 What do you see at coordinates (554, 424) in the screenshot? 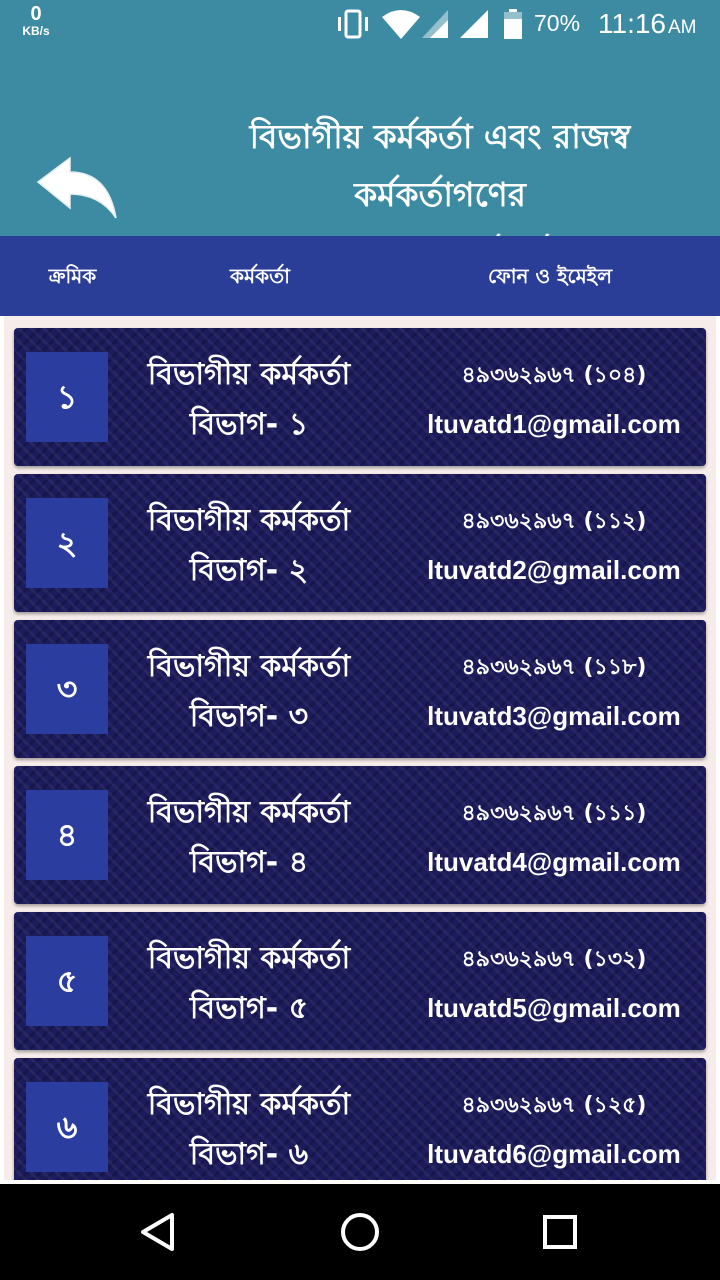
I see `email-address: ltuvatd1@gmail.com` at bounding box center [554, 424].